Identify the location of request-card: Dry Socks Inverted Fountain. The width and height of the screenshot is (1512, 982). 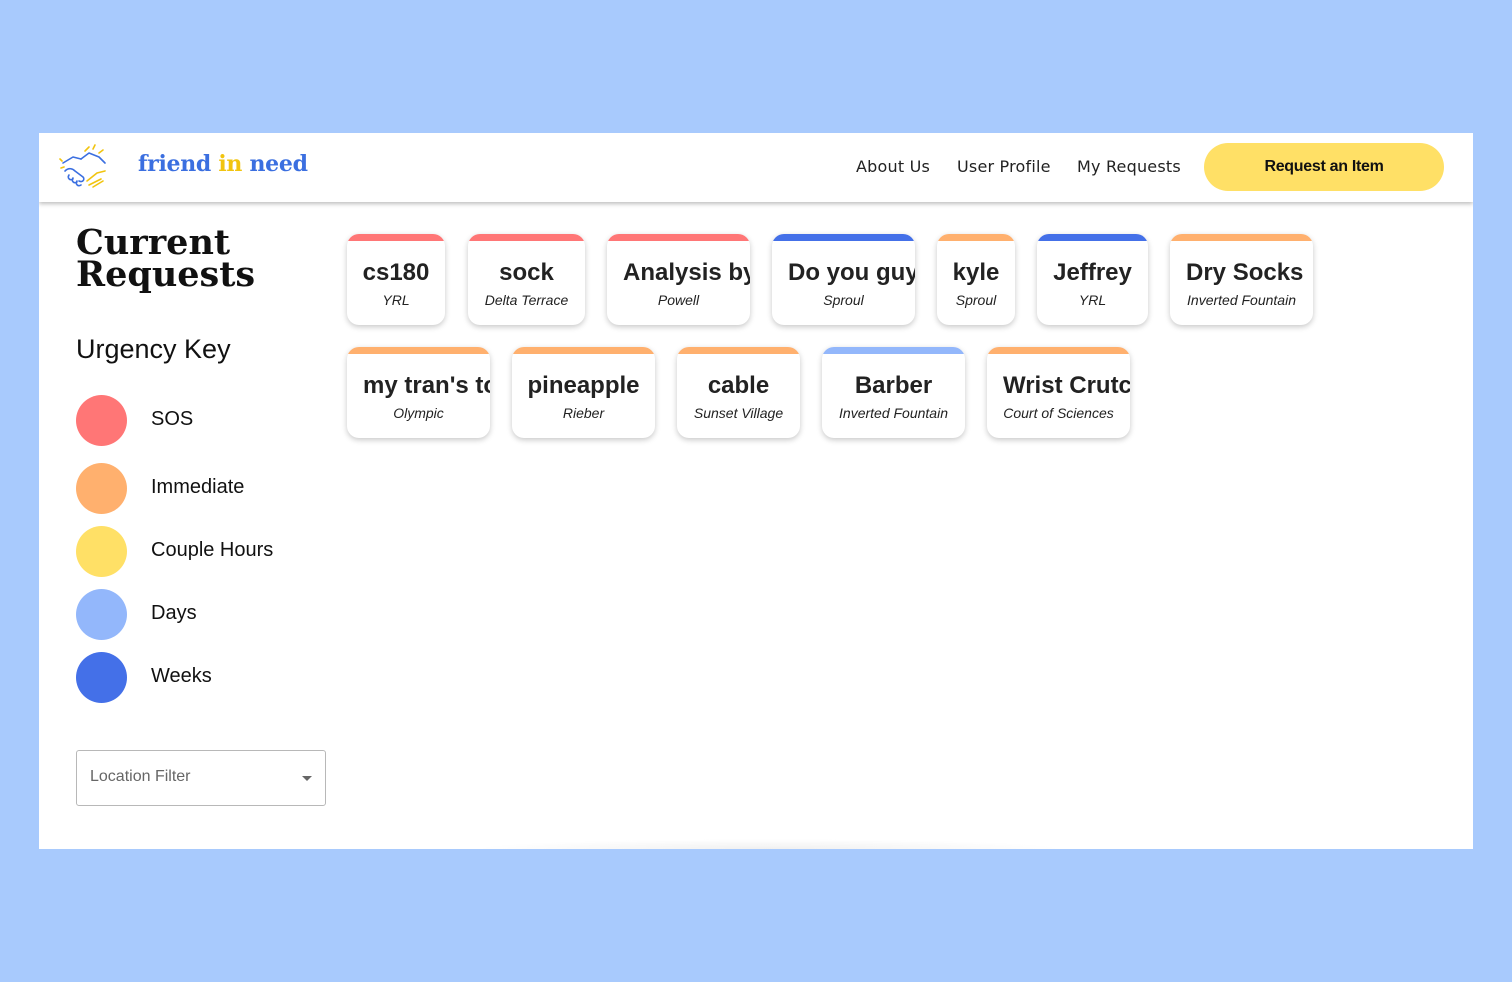
(1241, 279).